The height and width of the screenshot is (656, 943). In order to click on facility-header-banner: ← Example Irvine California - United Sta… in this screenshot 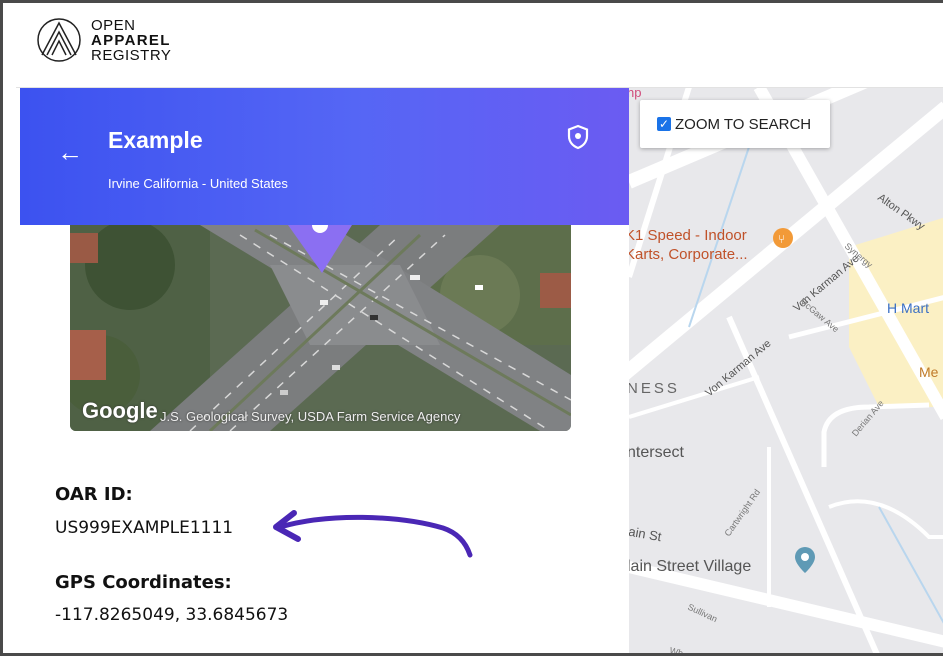, I will do `click(324, 156)`.